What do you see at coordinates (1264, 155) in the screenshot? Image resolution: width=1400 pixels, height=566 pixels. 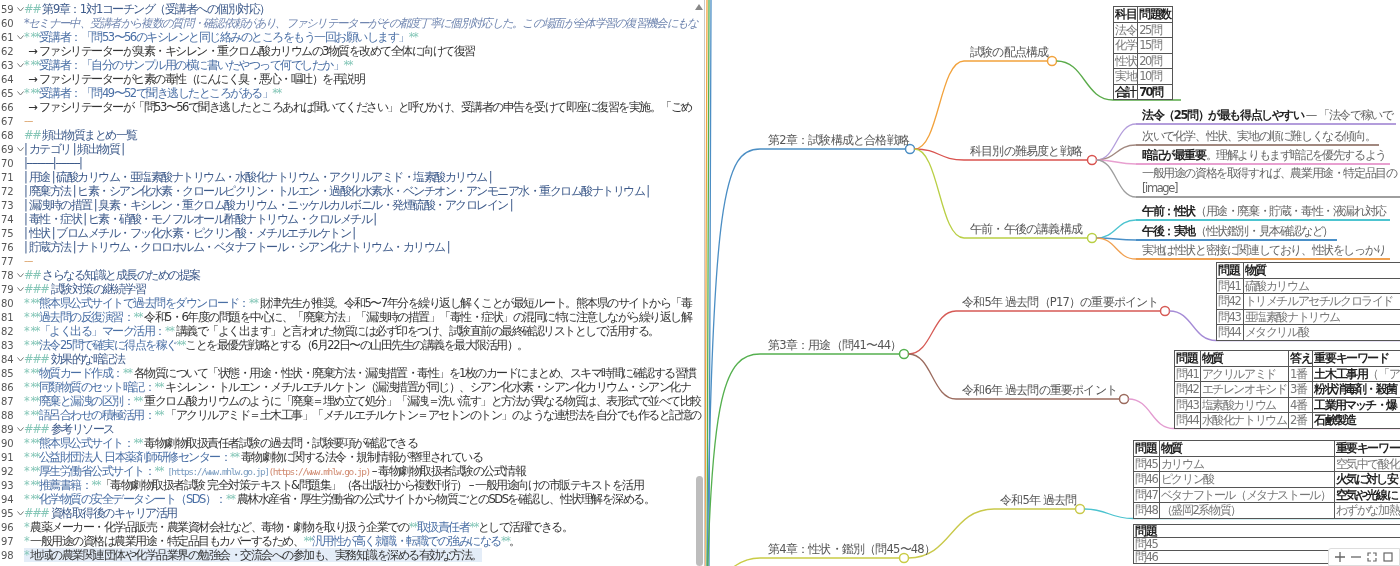 I see `note-text: 暗記が最重要。理解よりもまず暗記を優先するよう` at bounding box center [1264, 155].